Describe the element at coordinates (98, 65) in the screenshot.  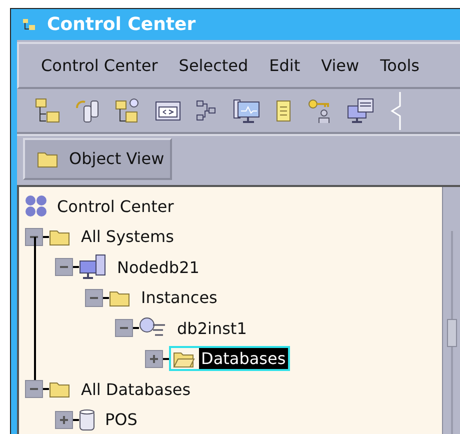
I see `menu-item: Control Center` at that location.